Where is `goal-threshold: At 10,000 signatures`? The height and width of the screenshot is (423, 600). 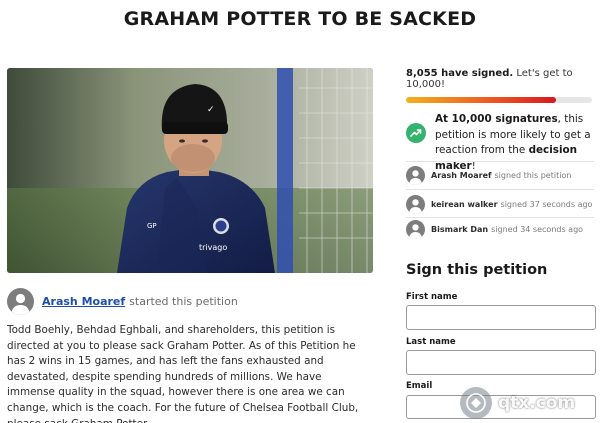 goal-threshold: At 10,000 signatures is located at coordinates (496, 119).